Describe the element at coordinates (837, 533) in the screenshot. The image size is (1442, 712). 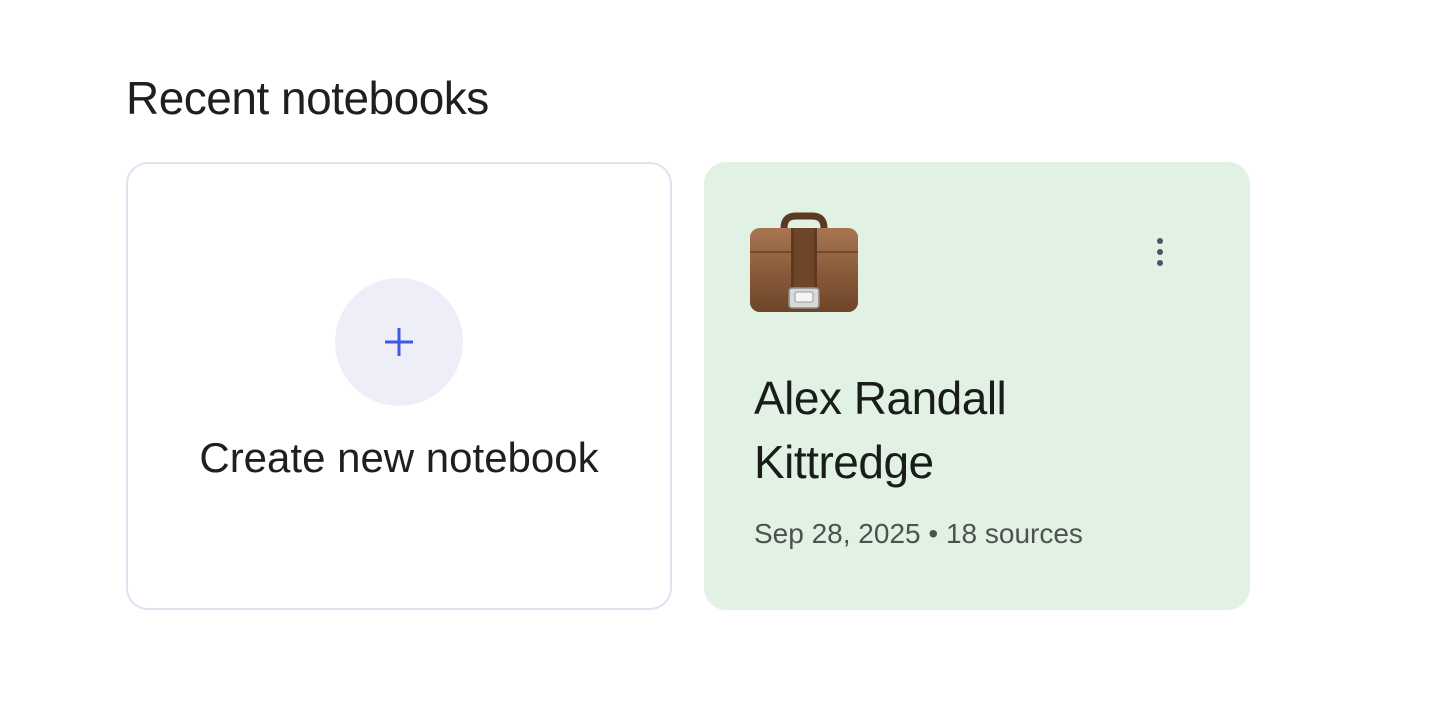
I see `notebook-date: Sep 28, 2025` at that location.